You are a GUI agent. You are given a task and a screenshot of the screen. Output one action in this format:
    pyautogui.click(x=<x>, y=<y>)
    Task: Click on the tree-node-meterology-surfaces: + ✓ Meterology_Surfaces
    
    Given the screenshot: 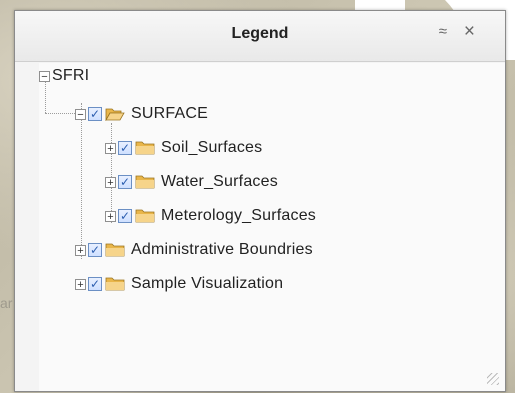 What is the action you would take?
    pyautogui.click(x=210, y=216)
    